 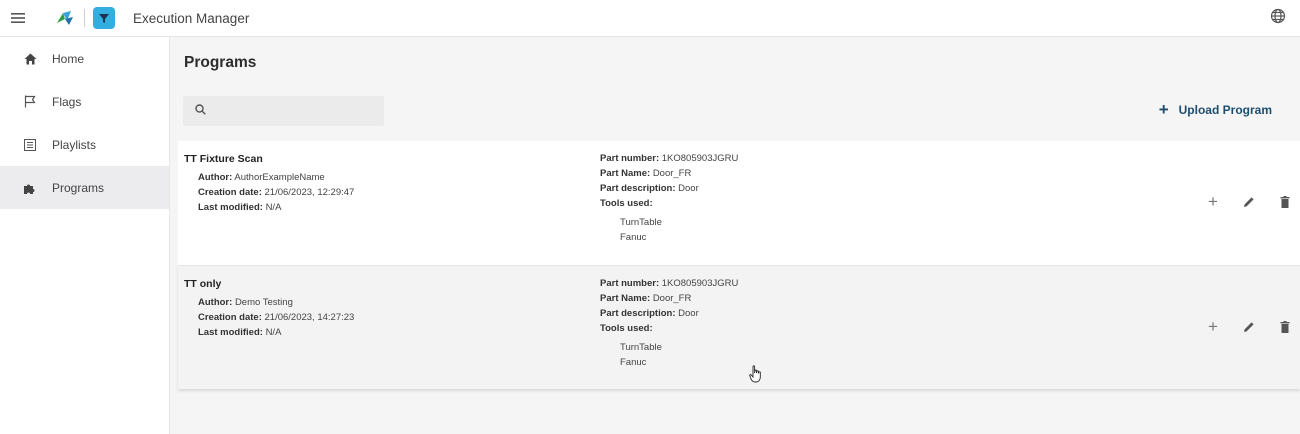 I want to click on filter-app-logo-icon, so click(x=104, y=18).